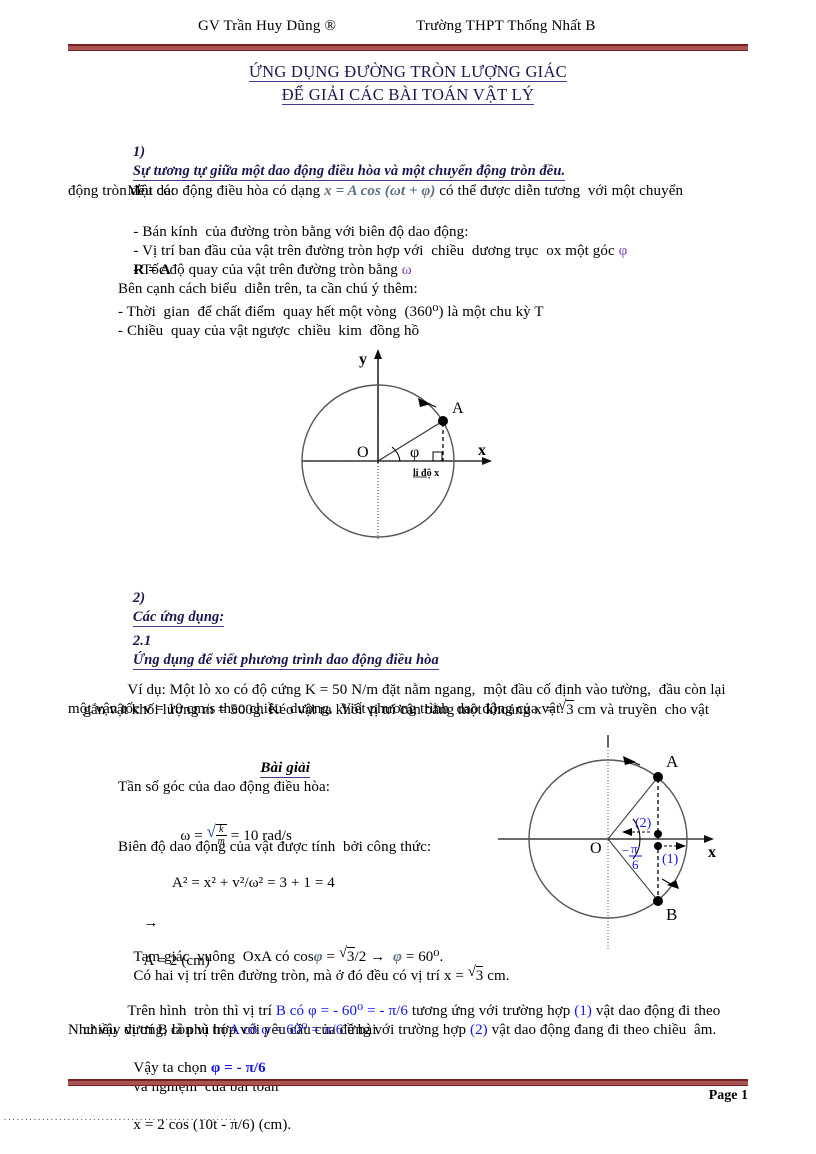 This screenshot has height=1154, width=816. What do you see at coordinates (496, 976) in the screenshot?
I see `step-4-b: cm.` at bounding box center [496, 976].